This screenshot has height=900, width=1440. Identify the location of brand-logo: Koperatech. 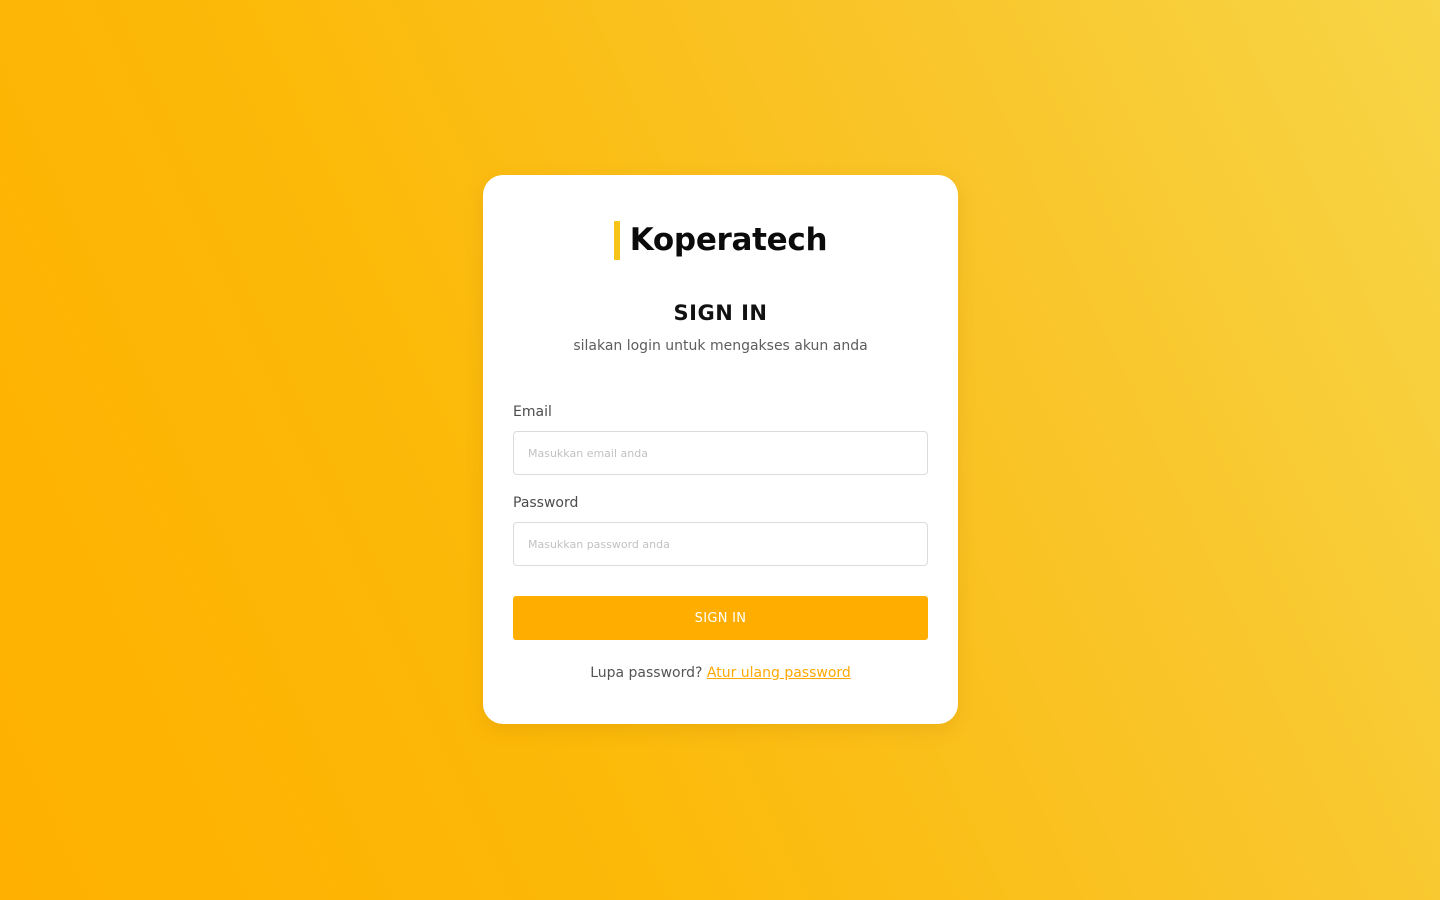
(720, 240).